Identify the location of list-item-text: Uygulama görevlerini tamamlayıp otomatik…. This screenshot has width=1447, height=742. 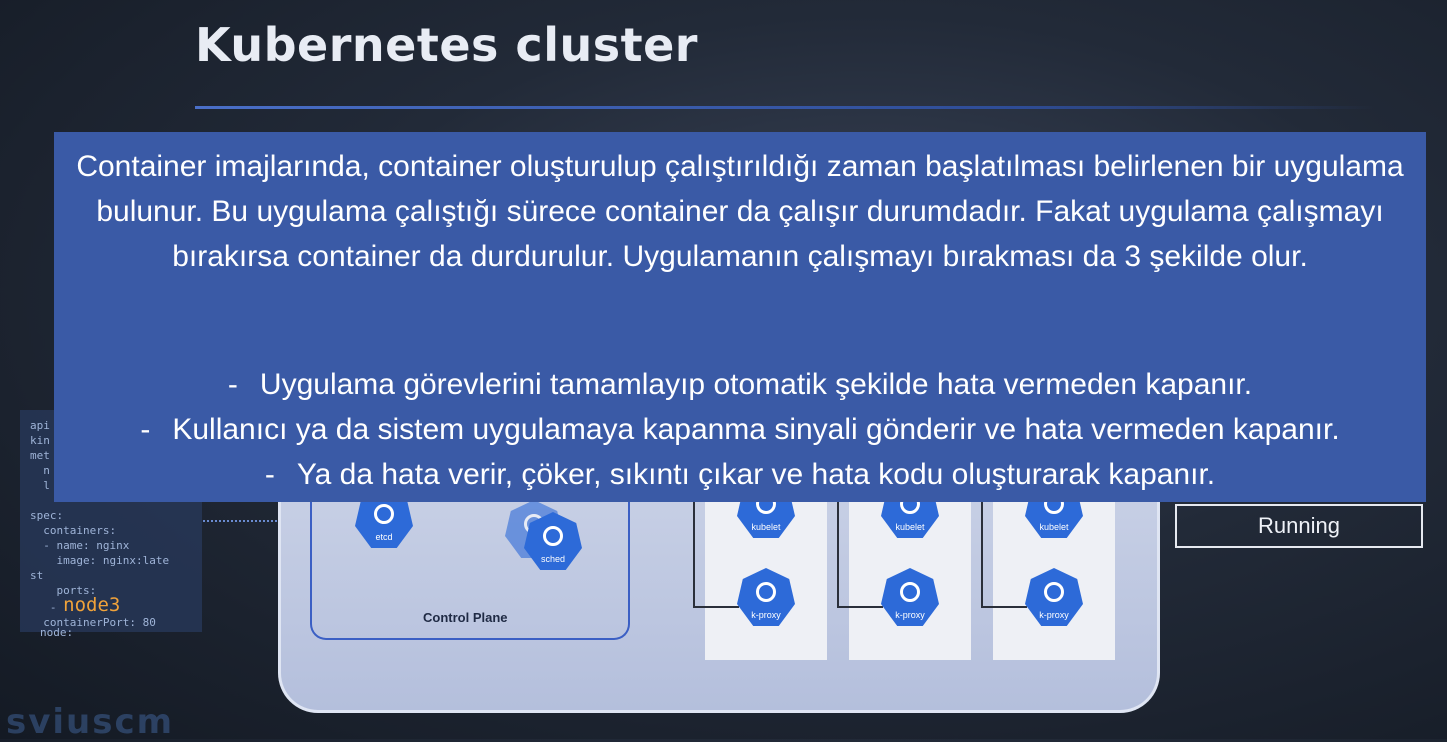
(756, 384).